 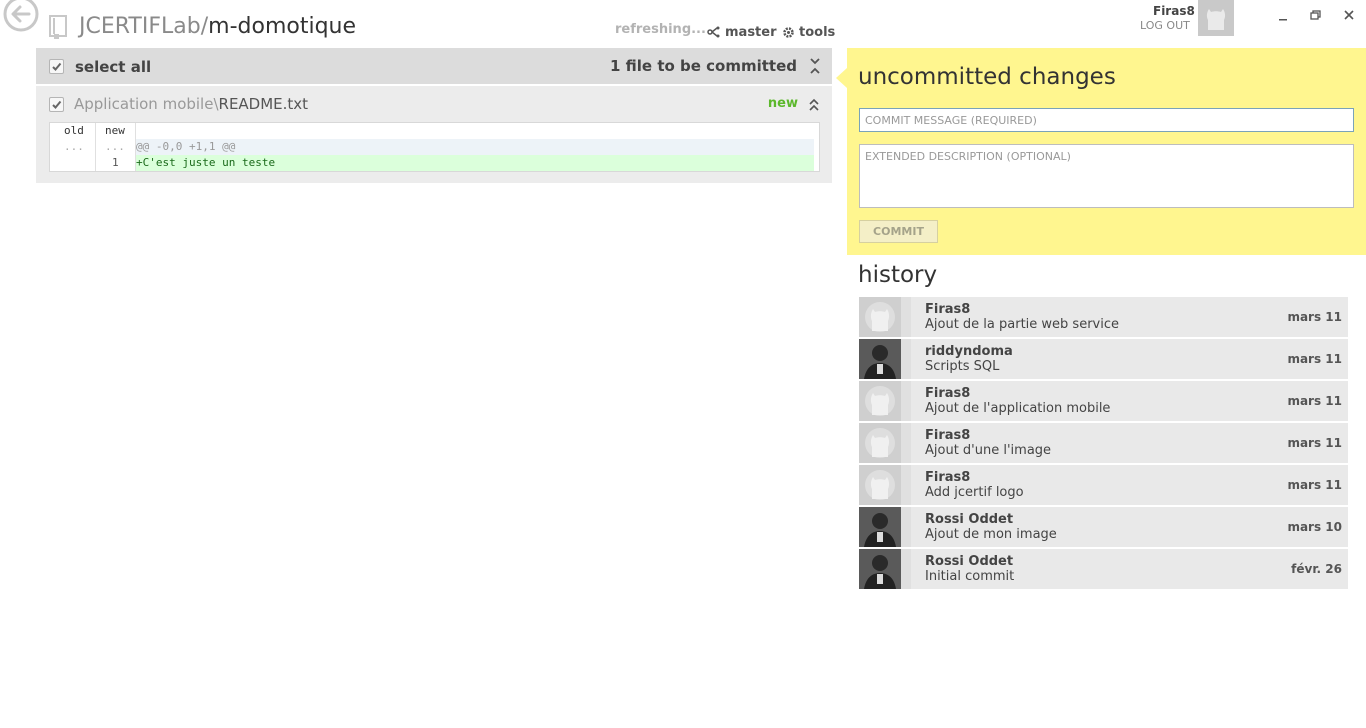 I want to click on history-author: riddyndoma, so click(x=969, y=351).